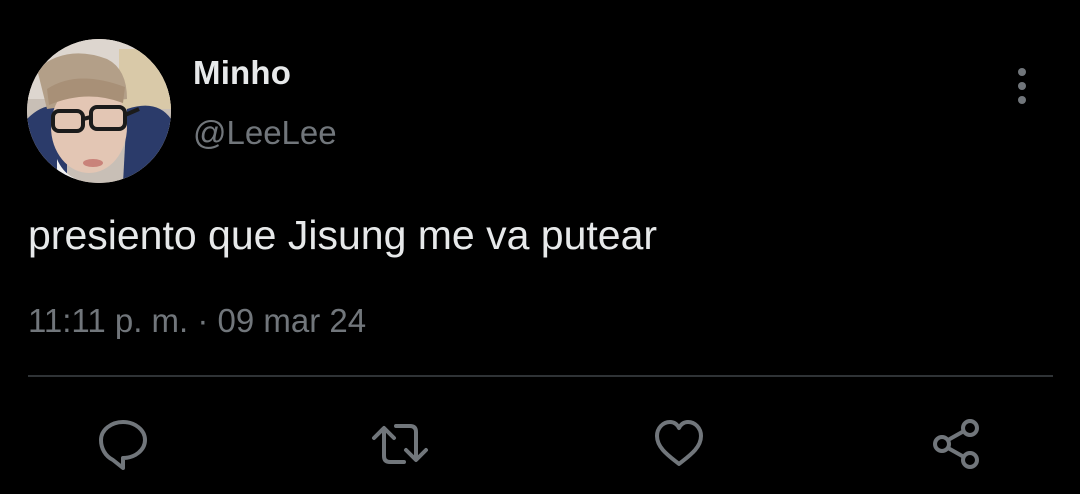 This screenshot has width=1080, height=494. I want to click on author-display-name: Minho, so click(242, 73).